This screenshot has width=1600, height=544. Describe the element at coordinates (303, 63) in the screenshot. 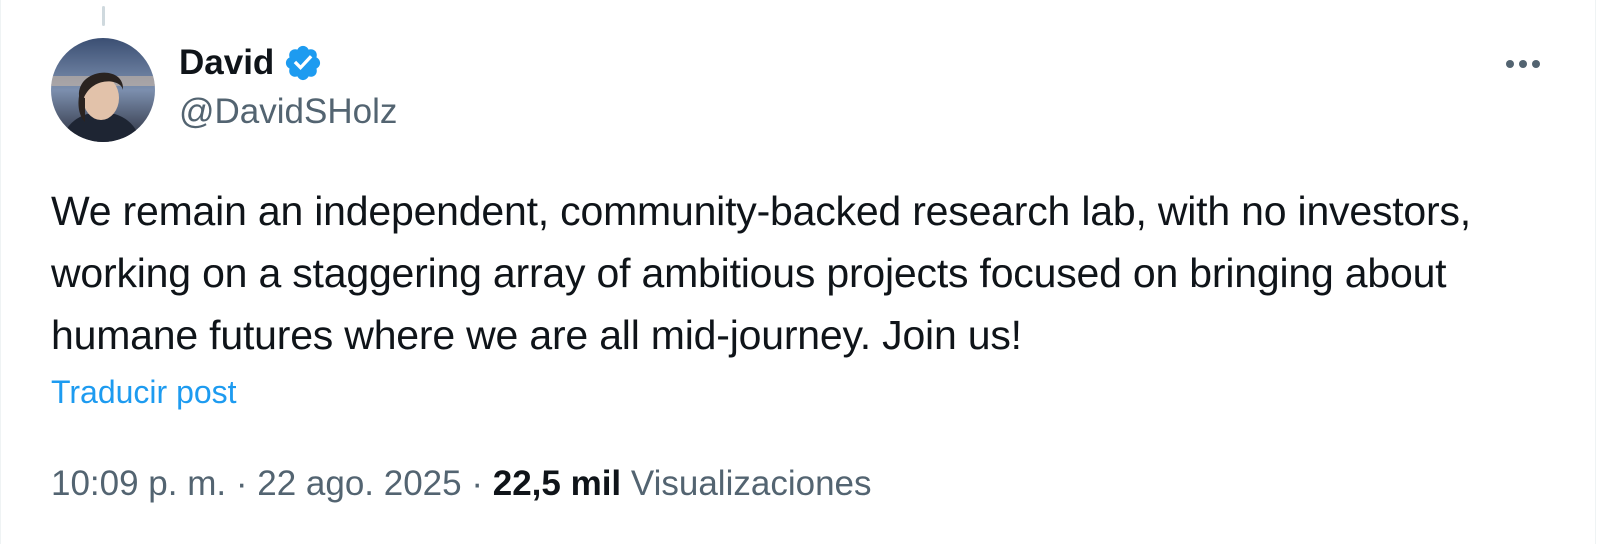

I see `verified-badge-icon` at that location.